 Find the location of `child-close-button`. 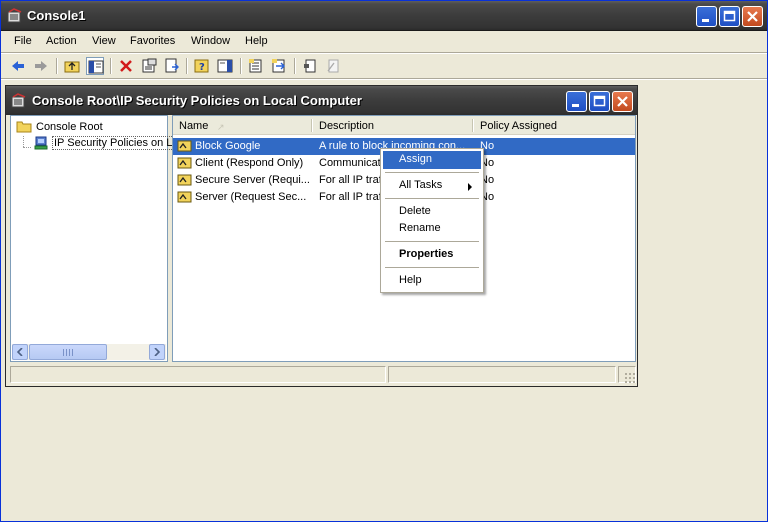

child-close-button is located at coordinates (622, 101).